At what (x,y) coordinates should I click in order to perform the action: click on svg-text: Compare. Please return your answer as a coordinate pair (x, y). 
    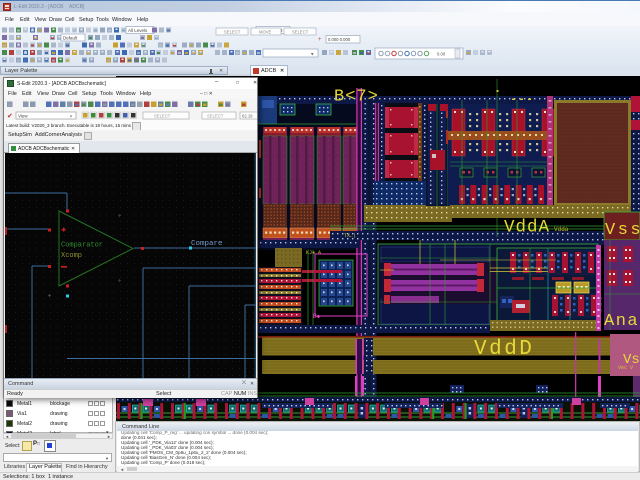
    Looking at the image, I should click on (207, 244).